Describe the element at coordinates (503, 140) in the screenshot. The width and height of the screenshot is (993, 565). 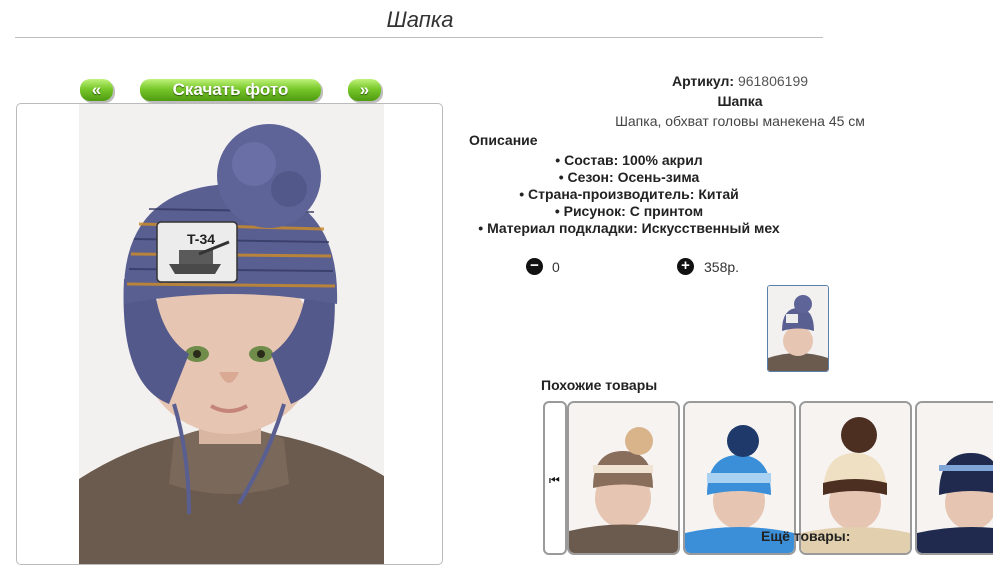
I see `description-heading: Описание` at that location.